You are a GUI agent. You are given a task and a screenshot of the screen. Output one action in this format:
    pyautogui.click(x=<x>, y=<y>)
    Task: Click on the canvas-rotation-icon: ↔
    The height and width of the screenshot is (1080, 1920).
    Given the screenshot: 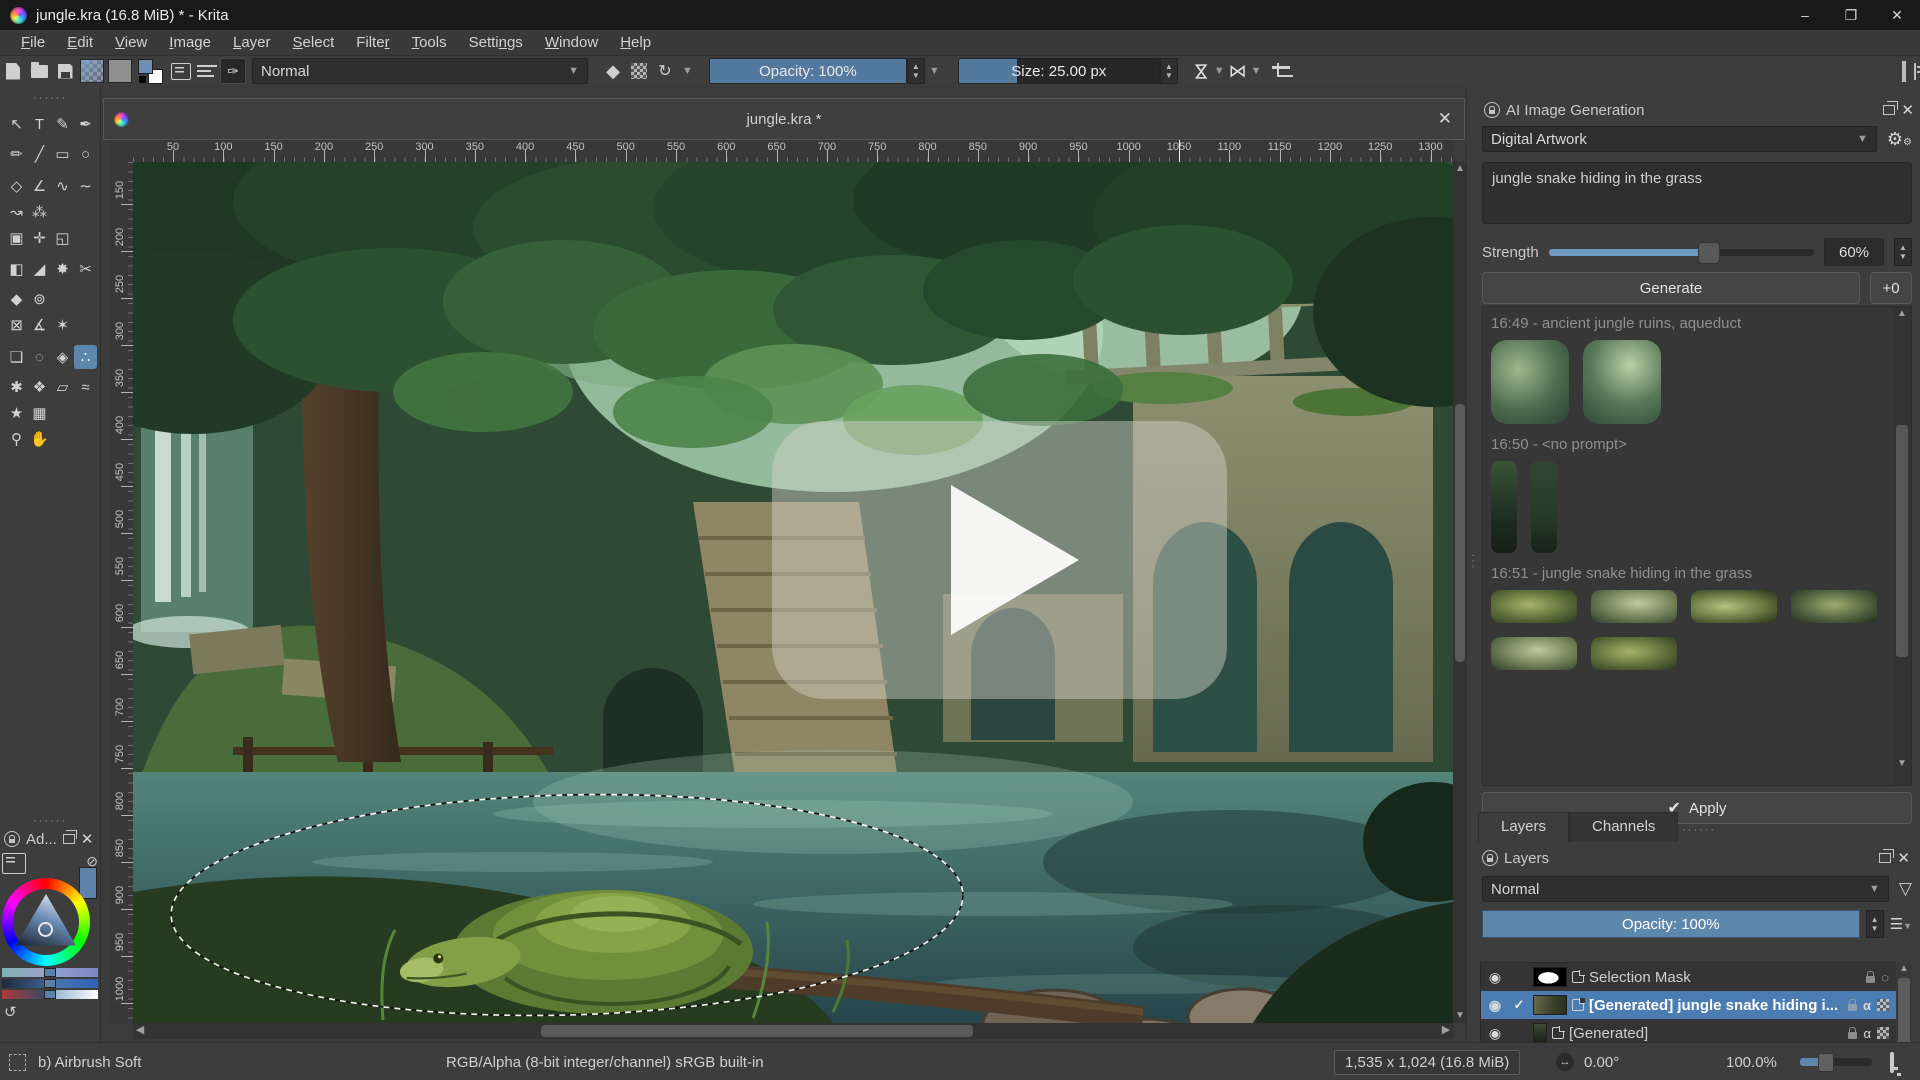 What is the action you would take?
    pyautogui.click(x=1565, y=1062)
    